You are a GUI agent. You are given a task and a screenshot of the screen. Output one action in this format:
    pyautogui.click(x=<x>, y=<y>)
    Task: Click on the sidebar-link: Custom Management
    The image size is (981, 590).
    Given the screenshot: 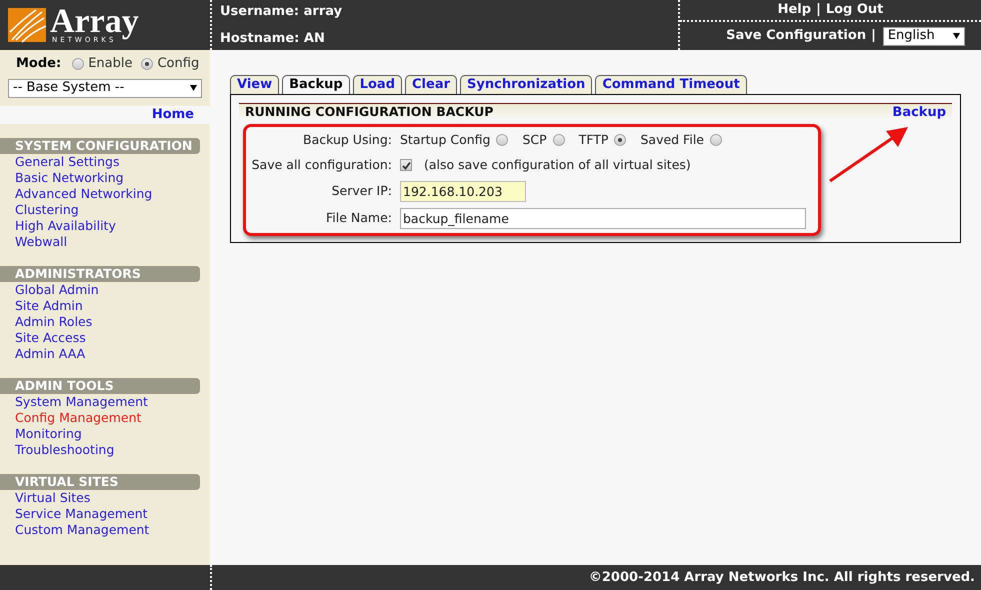 What is the action you would take?
    pyautogui.click(x=105, y=530)
    